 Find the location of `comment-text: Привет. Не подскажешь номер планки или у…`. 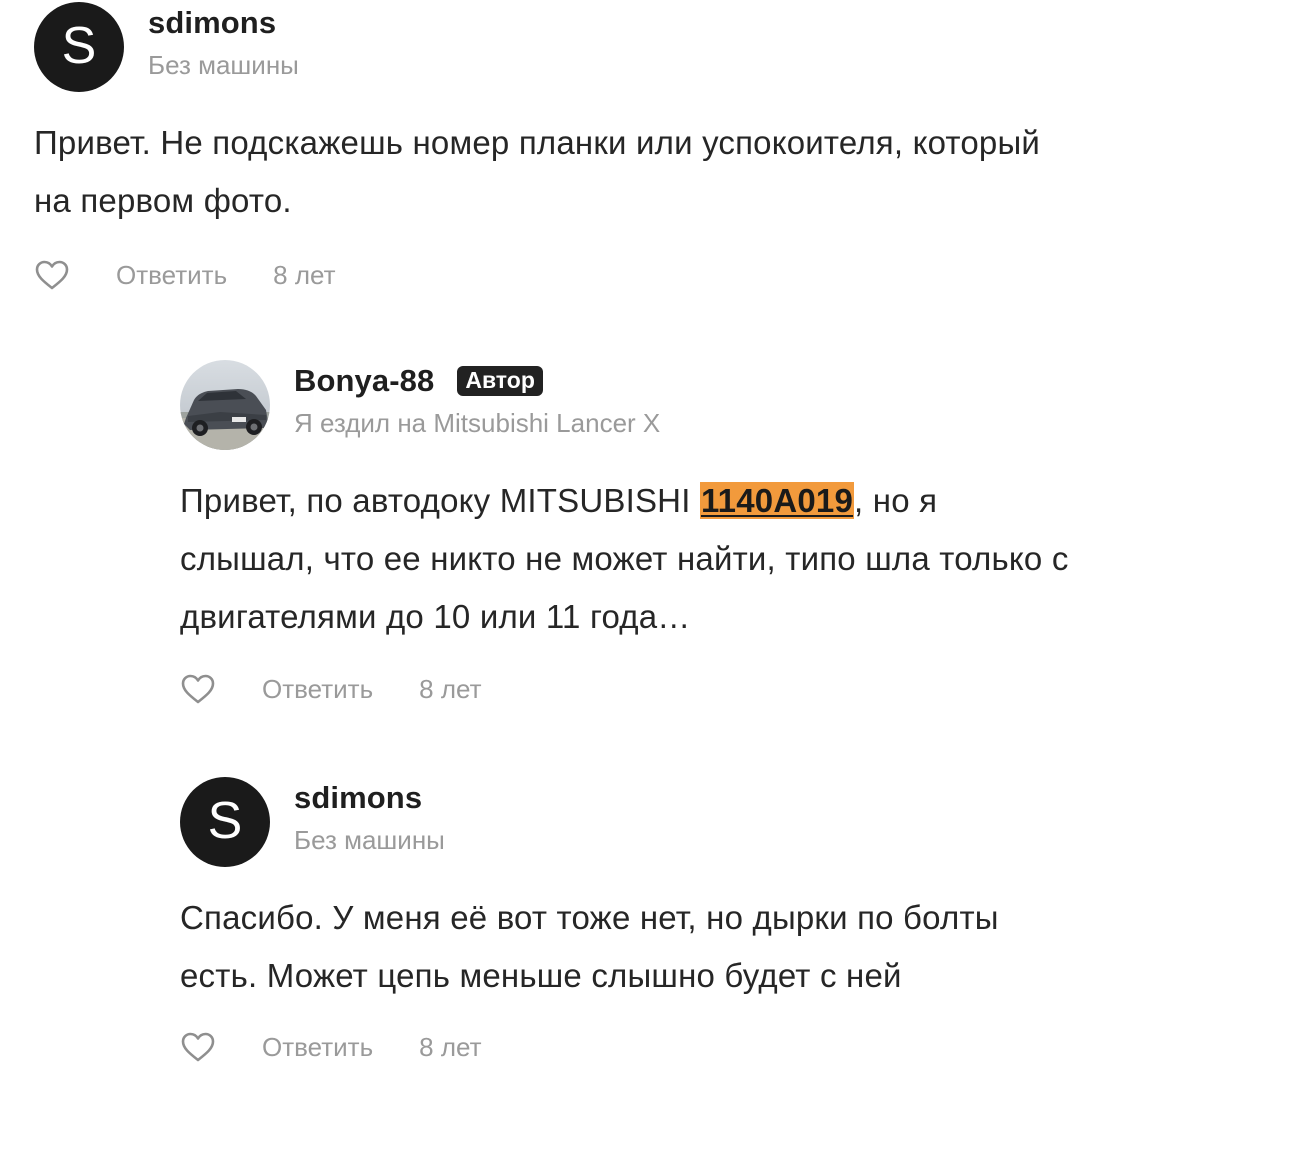

comment-text: Привет. Не подскажешь номер планки или у… is located at coordinates (537, 171).